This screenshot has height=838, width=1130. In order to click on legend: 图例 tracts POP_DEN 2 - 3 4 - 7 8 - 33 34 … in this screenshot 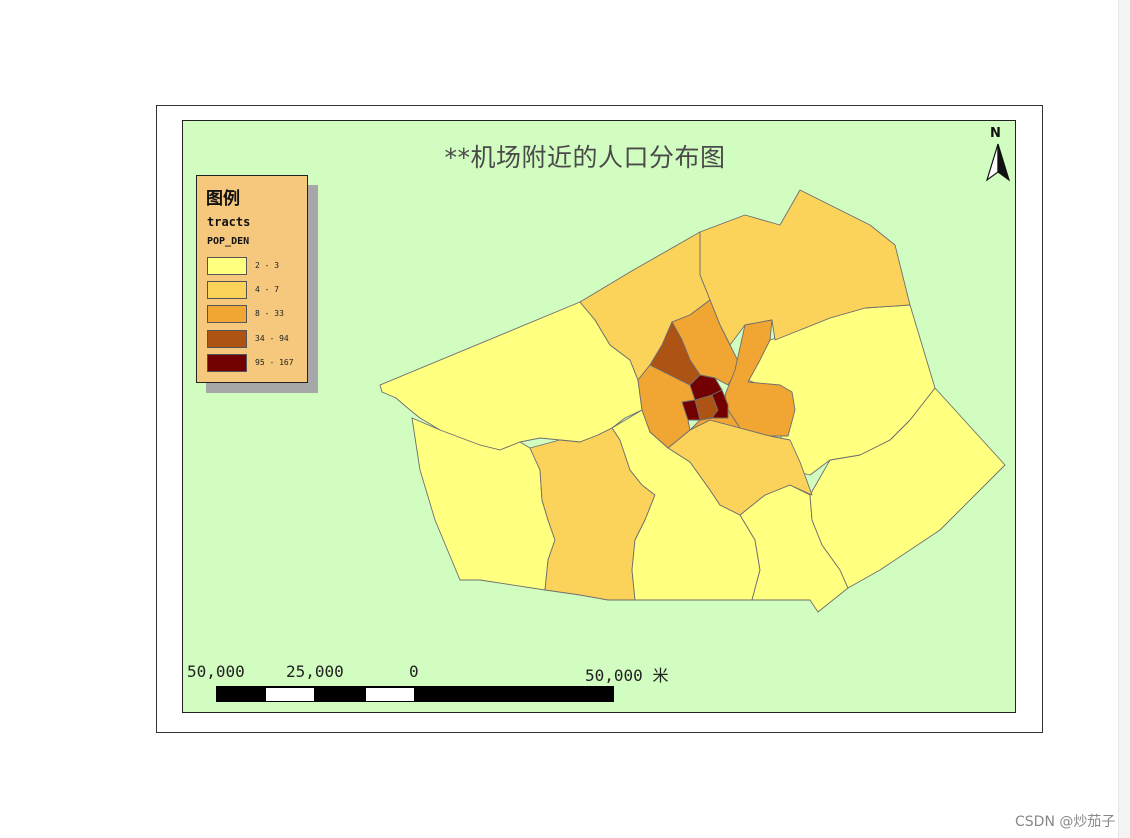, I will do `click(252, 279)`.